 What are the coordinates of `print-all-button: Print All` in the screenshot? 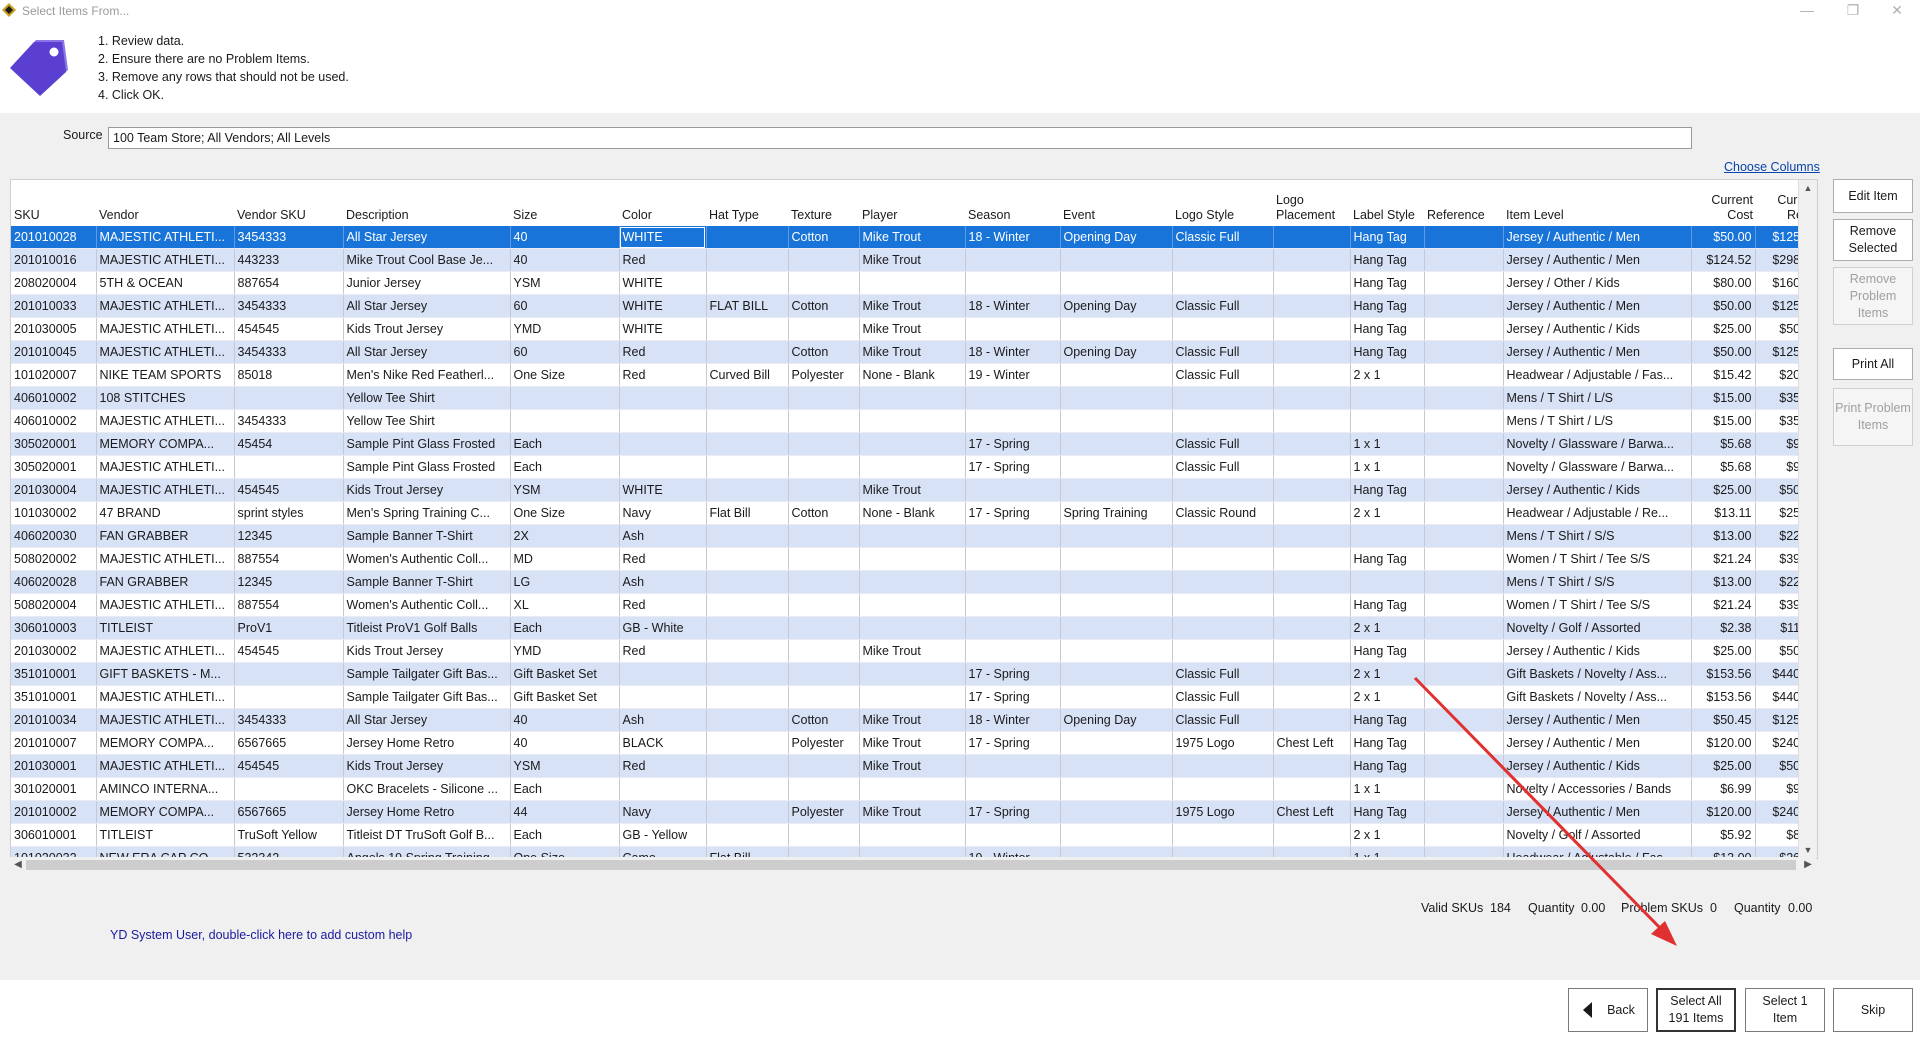 It's located at (1873, 364).